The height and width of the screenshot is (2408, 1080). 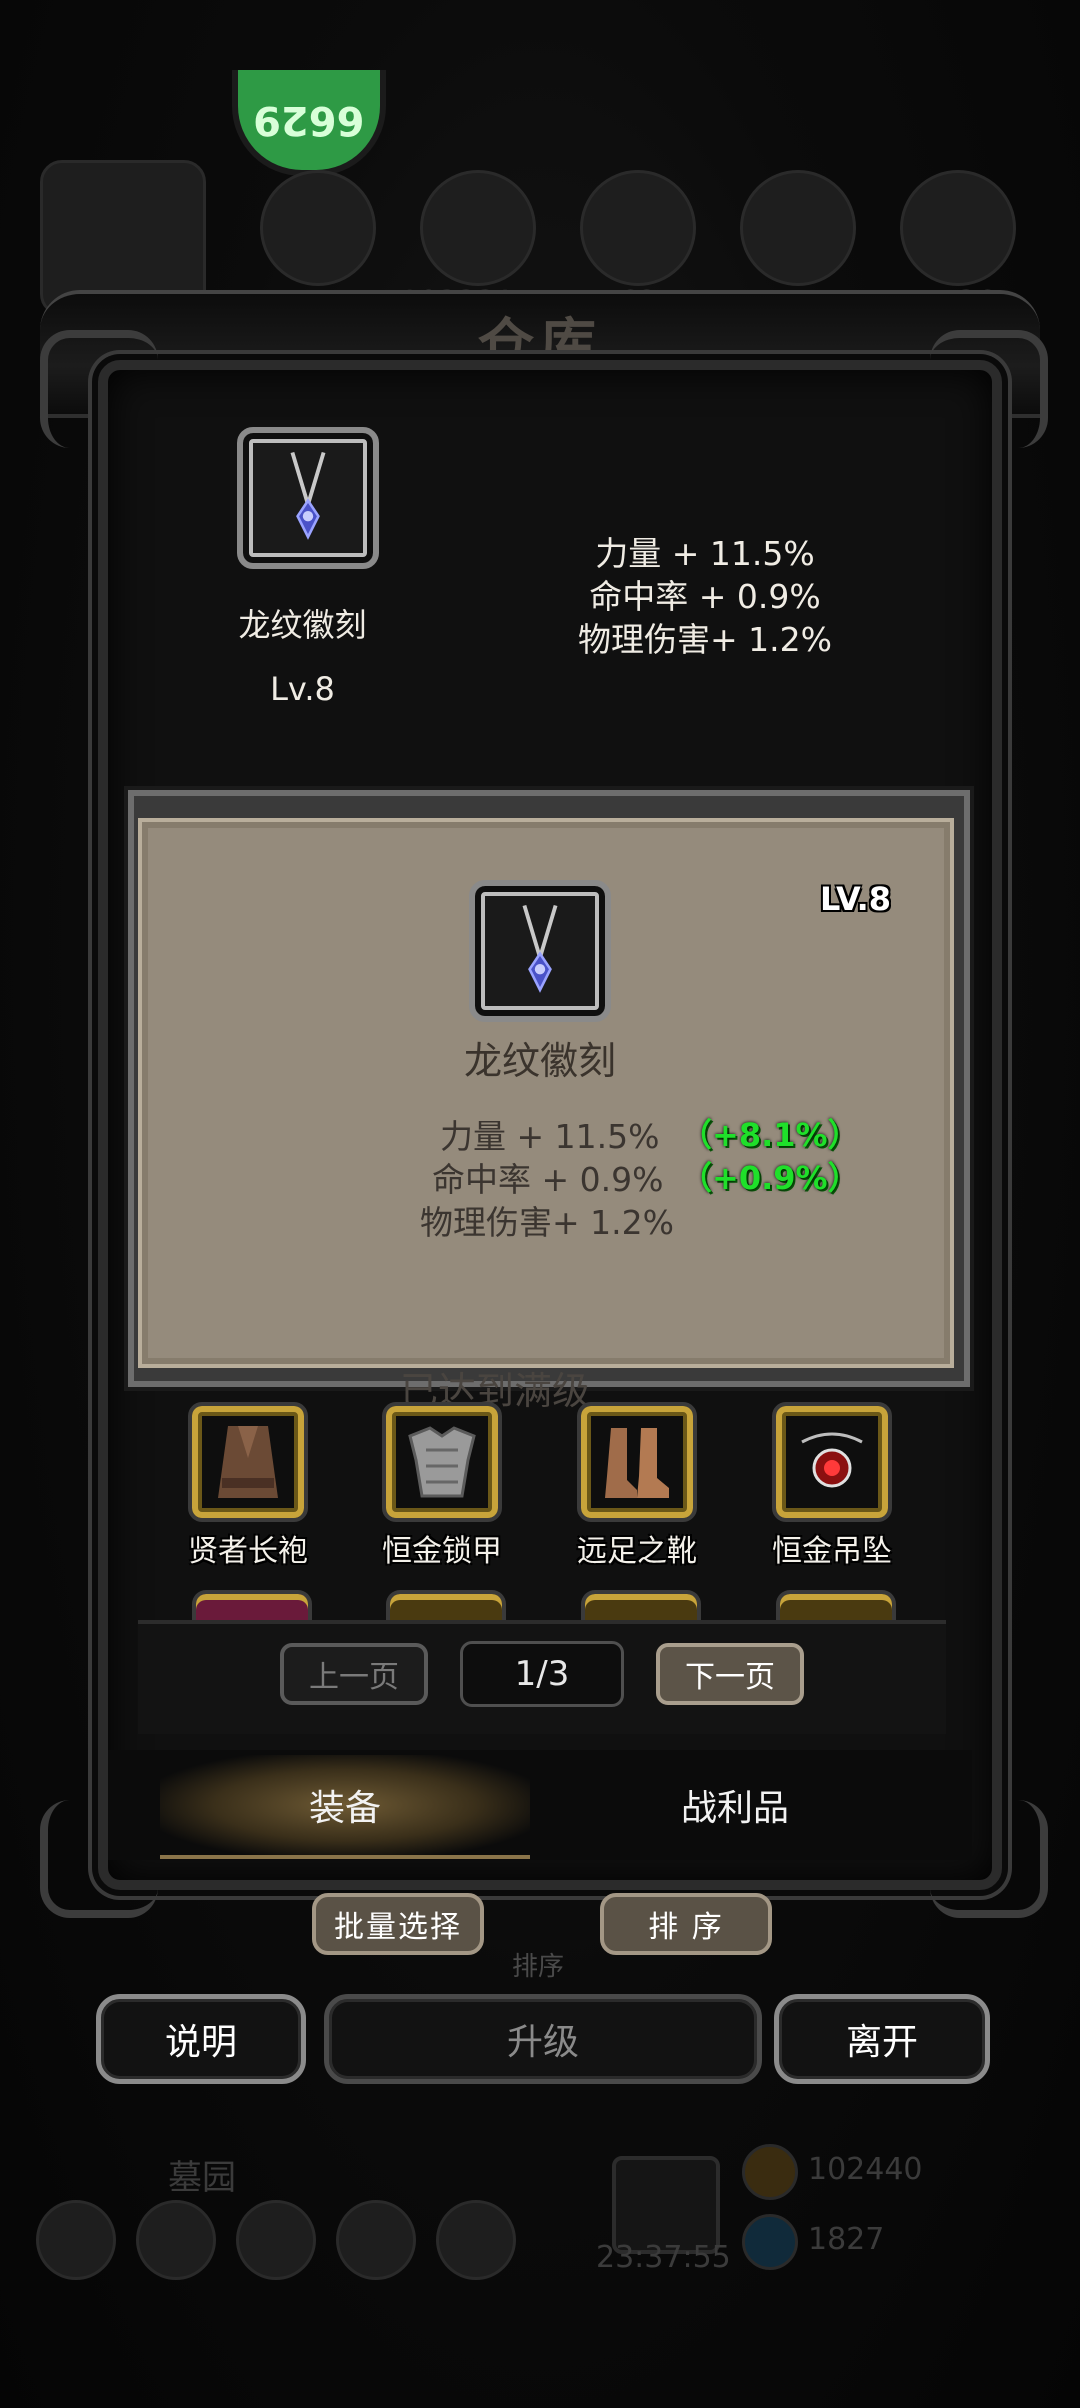 I want to click on item-label: 恒金锁甲, so click(x=442, y=1551).